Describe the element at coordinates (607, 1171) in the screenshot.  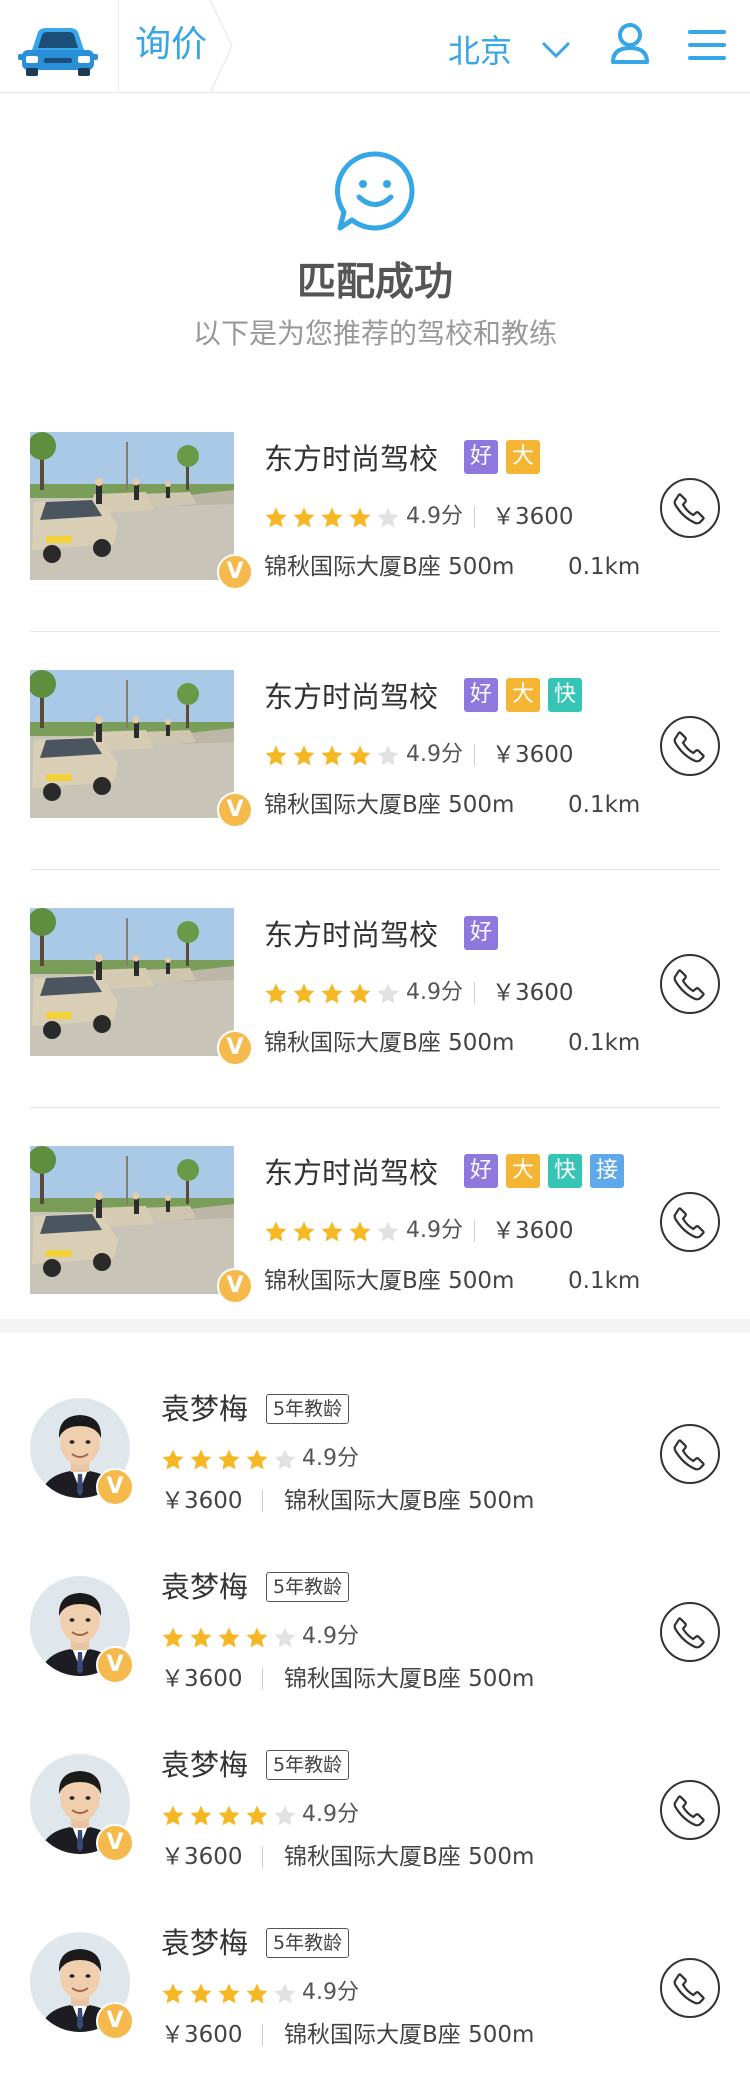
I see `feature-tag: 接` at that location.